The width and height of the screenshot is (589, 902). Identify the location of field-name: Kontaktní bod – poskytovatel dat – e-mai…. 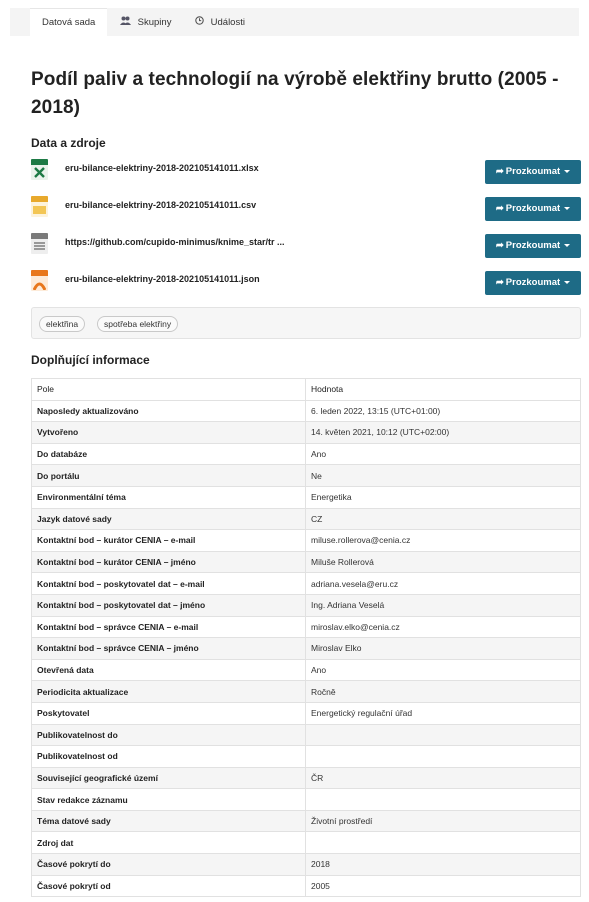
(168, 583).